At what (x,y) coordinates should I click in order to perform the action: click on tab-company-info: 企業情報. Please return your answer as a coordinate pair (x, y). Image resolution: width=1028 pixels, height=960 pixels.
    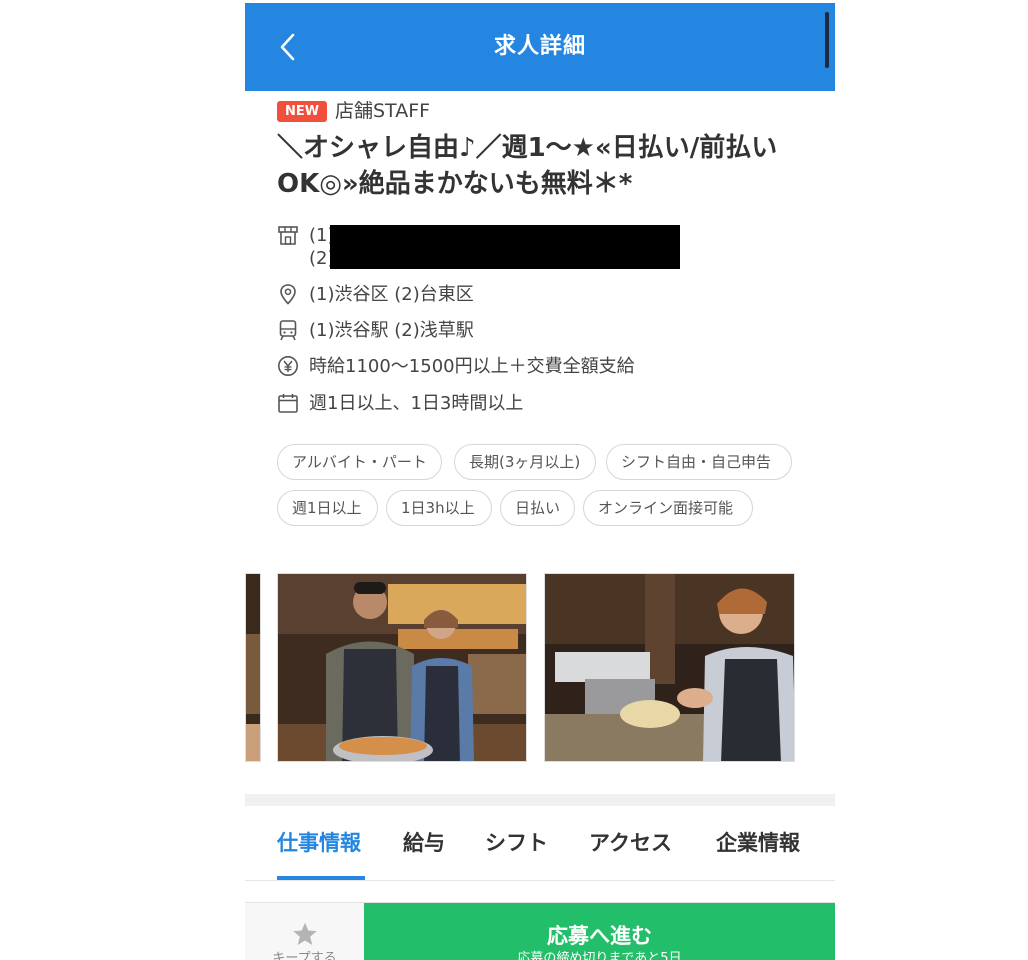
    Looking at the image, I should click on (758, 843).